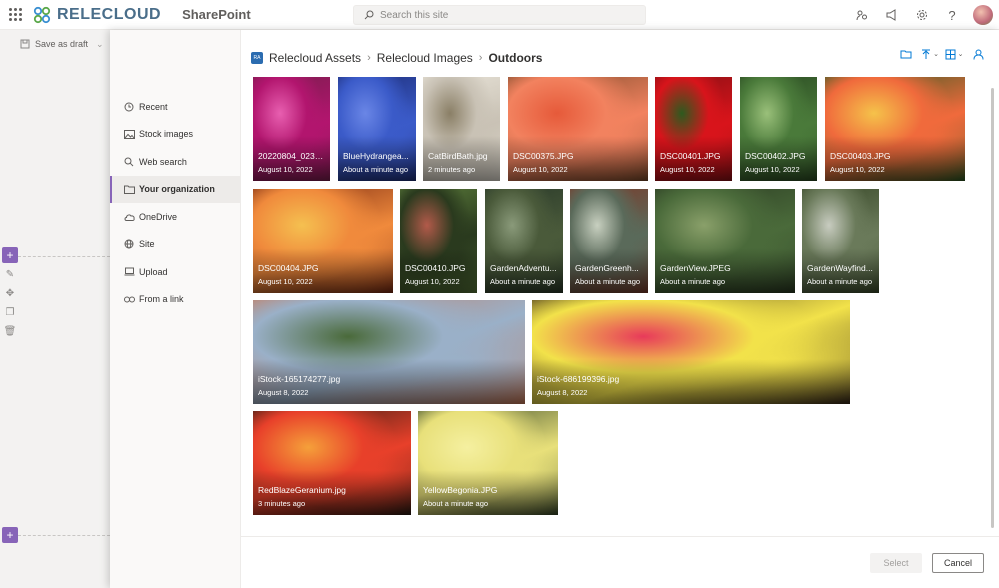  I want to click on laptop-icon, so click(129, 271).